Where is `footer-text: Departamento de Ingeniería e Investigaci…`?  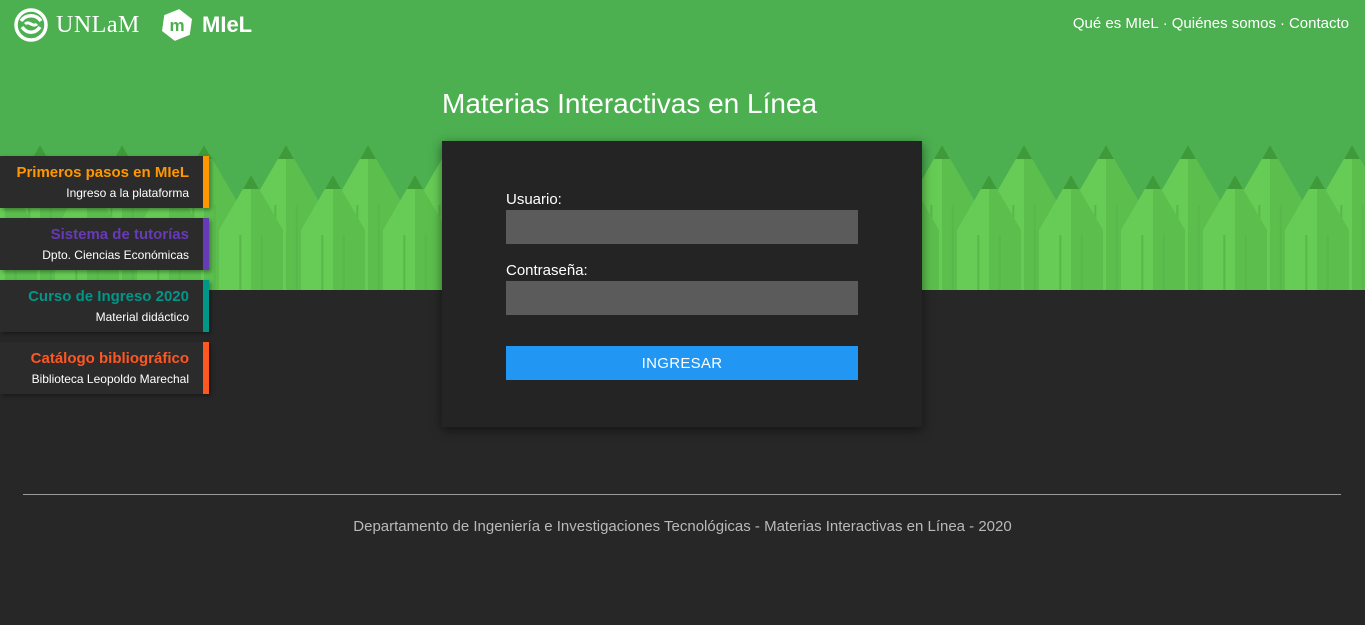 footer-text: Departamento de Ingeniería e Investigaci… is located at coordinates (682, 526).